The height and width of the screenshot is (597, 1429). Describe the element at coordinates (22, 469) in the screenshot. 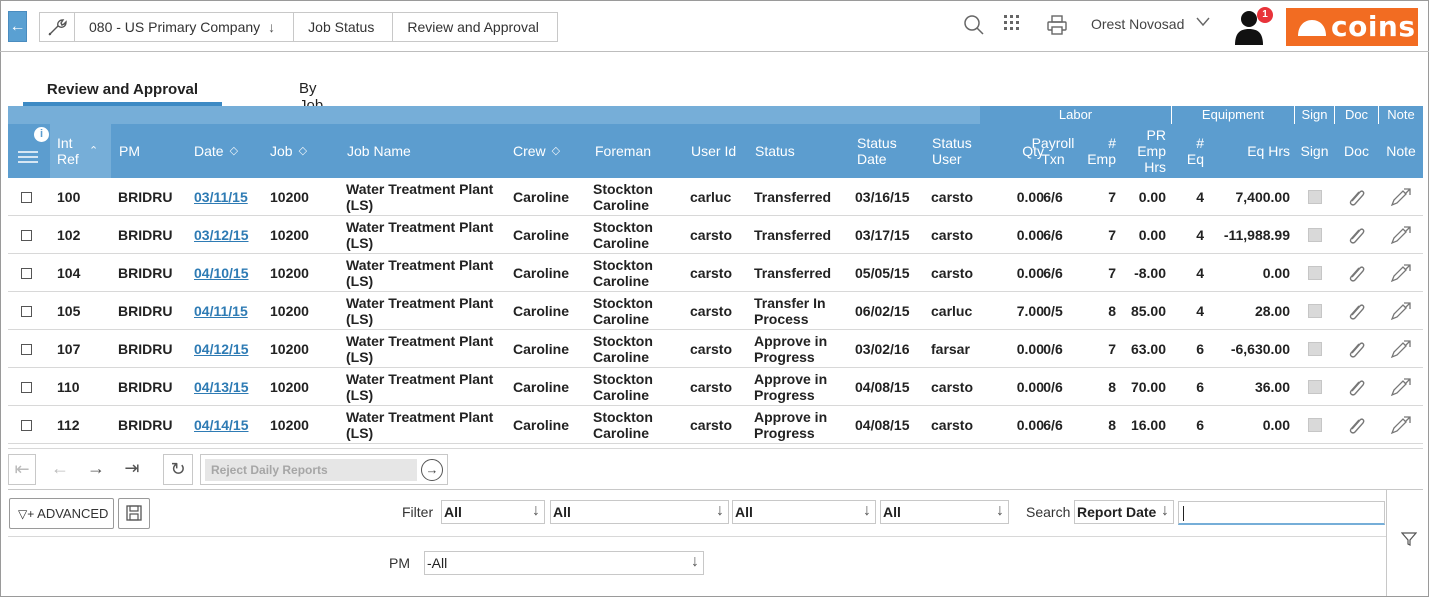

I see `first-page-button: ⇤` at that location.